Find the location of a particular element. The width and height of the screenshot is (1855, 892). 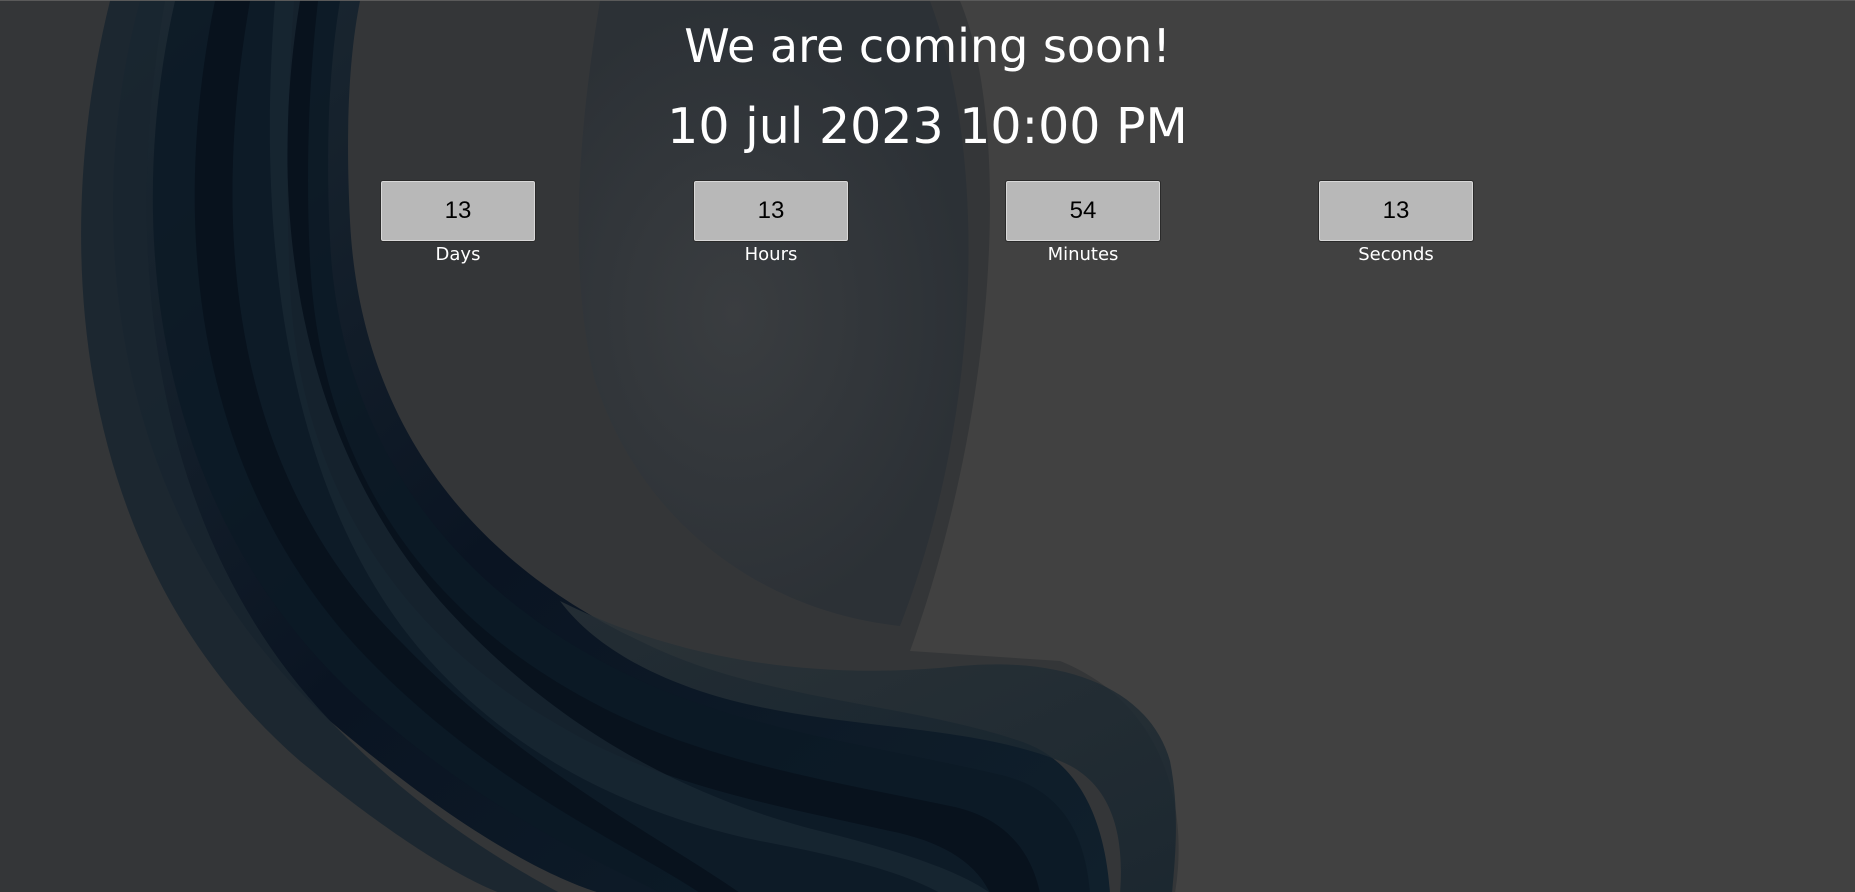

countdown-hours: 13 Hours is located at coordinates (771, 223).